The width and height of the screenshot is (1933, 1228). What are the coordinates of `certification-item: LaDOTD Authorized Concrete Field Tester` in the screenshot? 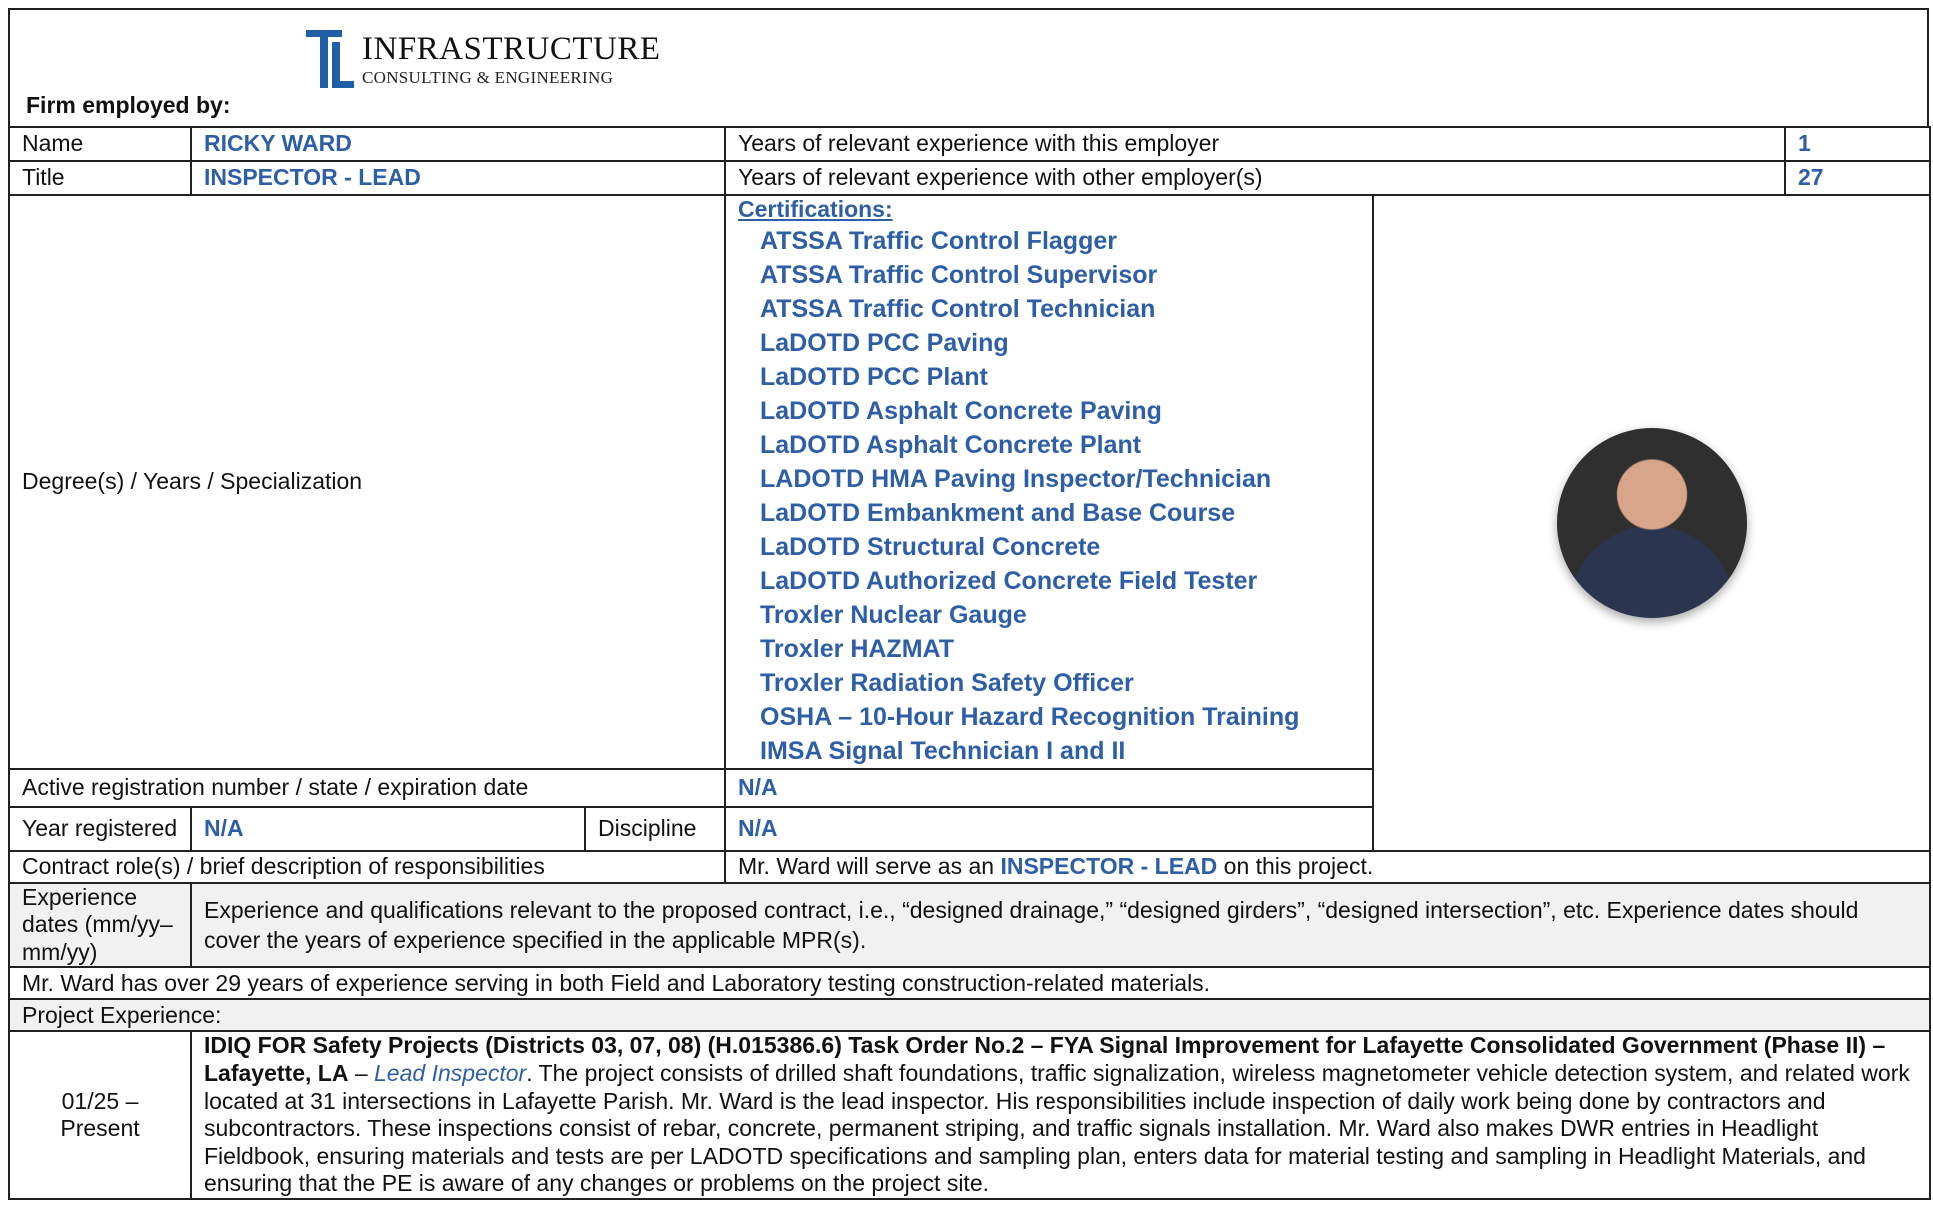 It's located at (1009, 580).